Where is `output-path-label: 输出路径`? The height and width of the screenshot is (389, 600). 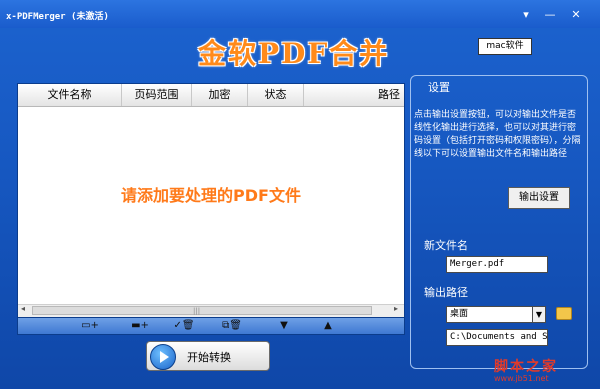
output-path-label: 输出路径 is located at coordinates (446, 292).